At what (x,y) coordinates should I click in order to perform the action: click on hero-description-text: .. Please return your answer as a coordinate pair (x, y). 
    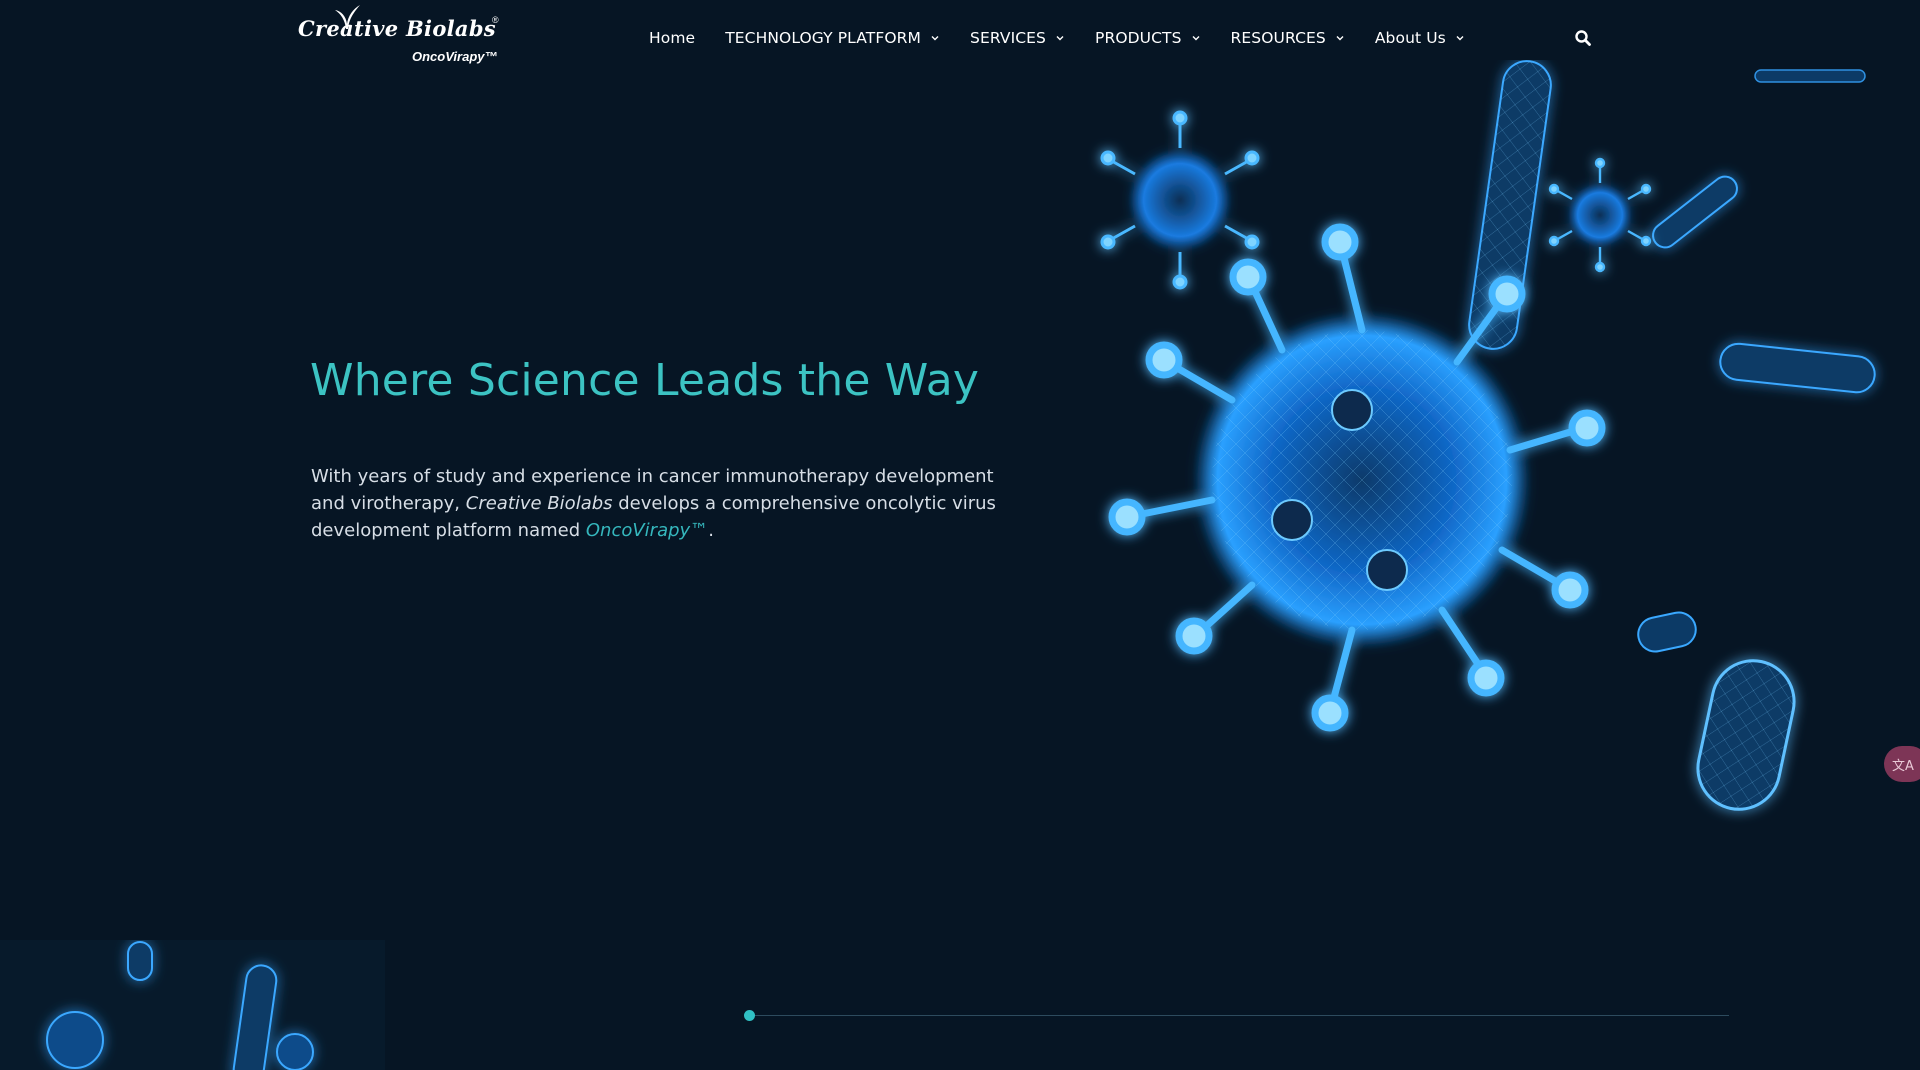
    Looking at the image, I should click on (711, 530).